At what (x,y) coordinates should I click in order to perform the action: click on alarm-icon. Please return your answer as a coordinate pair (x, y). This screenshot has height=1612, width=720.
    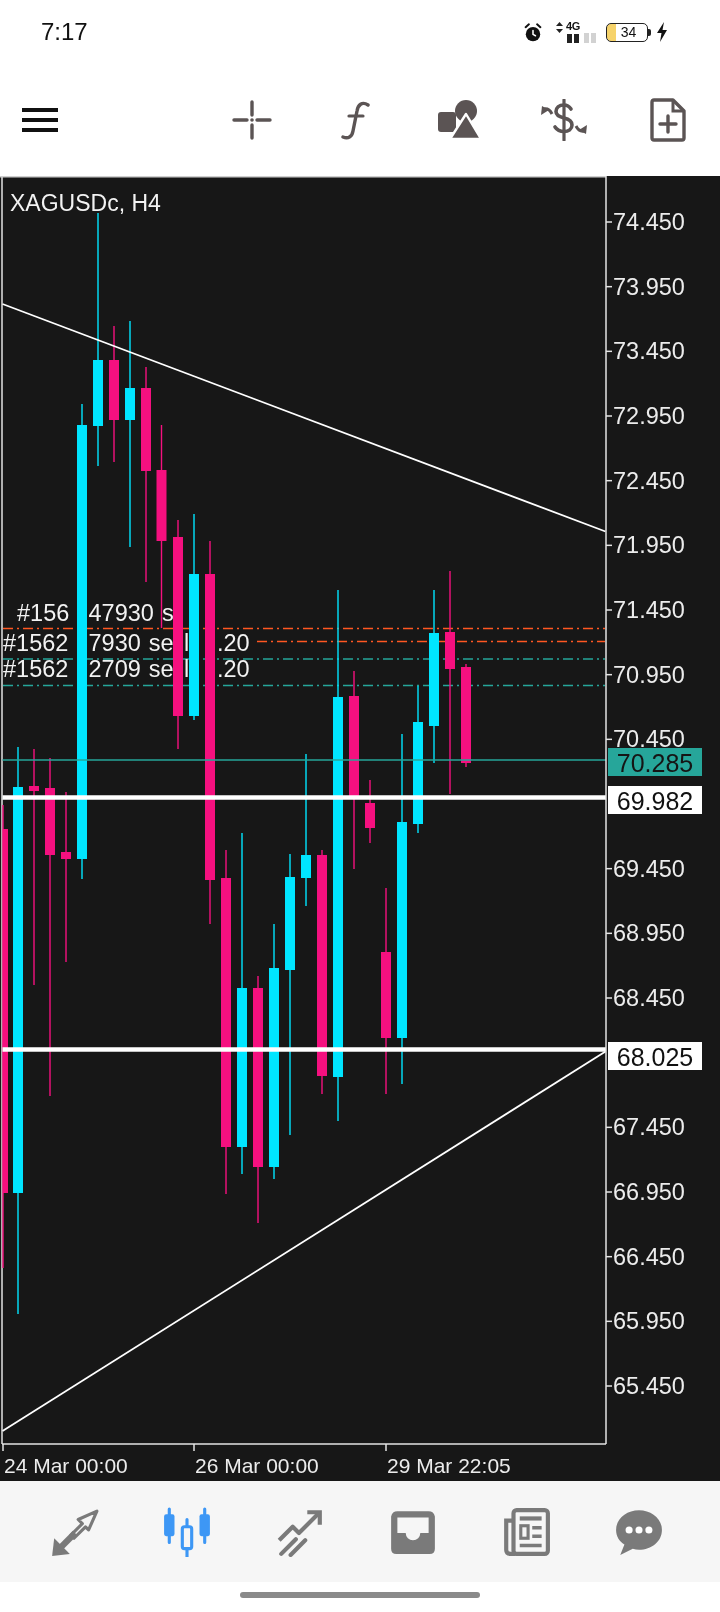
    Looking at the image, I should click on (533, 32).